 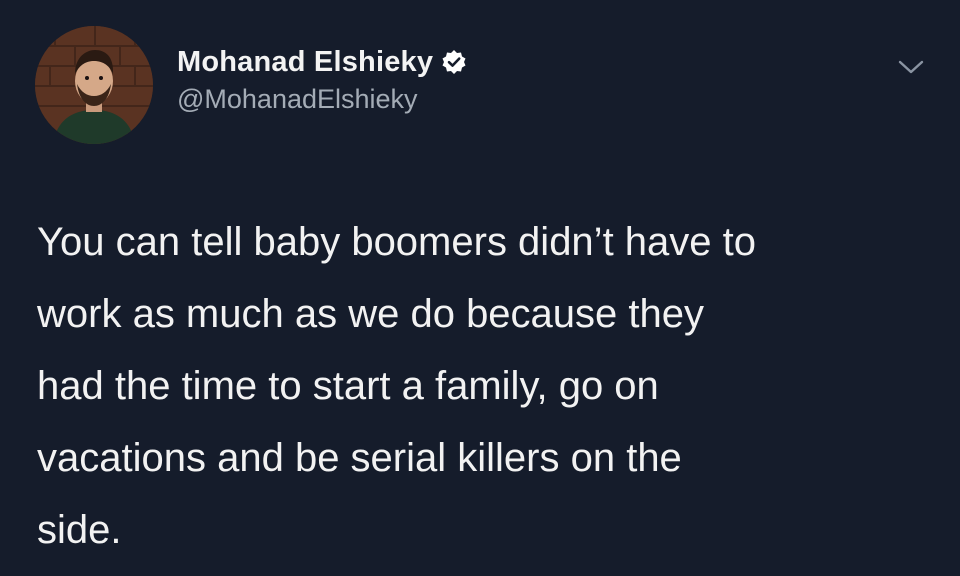 I want to click on verified-badge-icon, so click(x=454, y=62).